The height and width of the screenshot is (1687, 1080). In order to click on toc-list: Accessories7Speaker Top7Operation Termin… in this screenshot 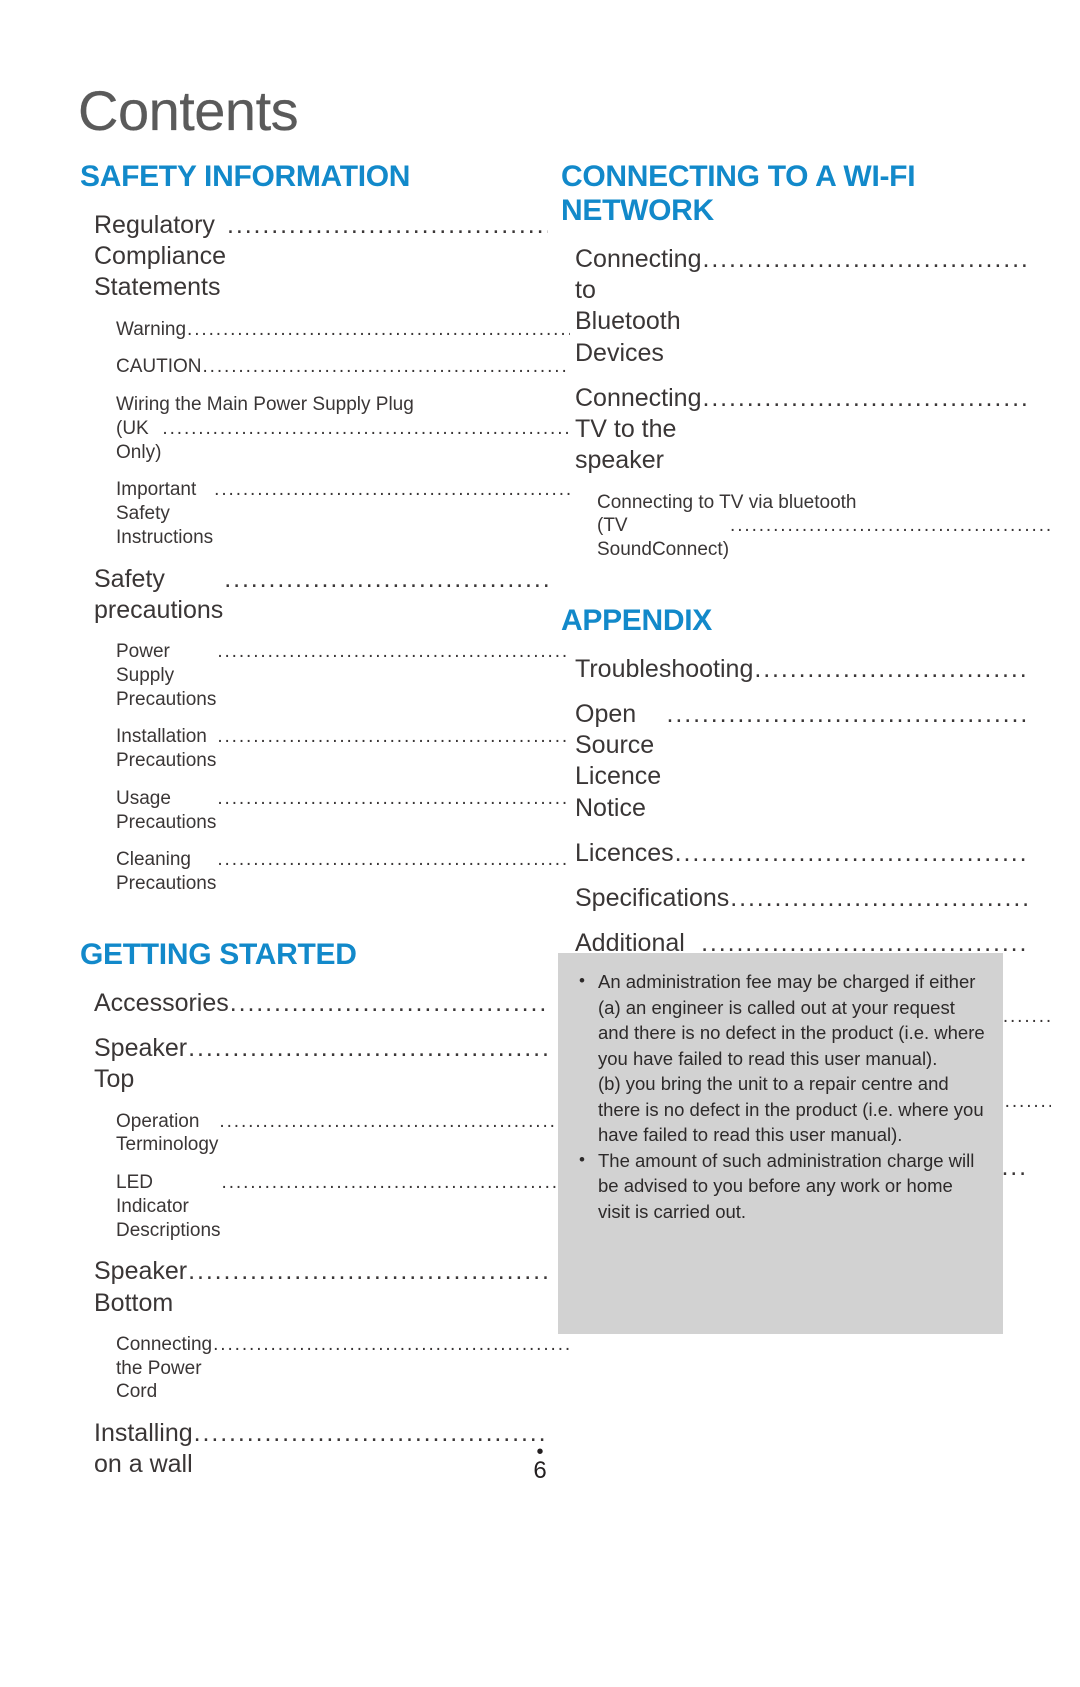, I will do `click(307, 1234)`.